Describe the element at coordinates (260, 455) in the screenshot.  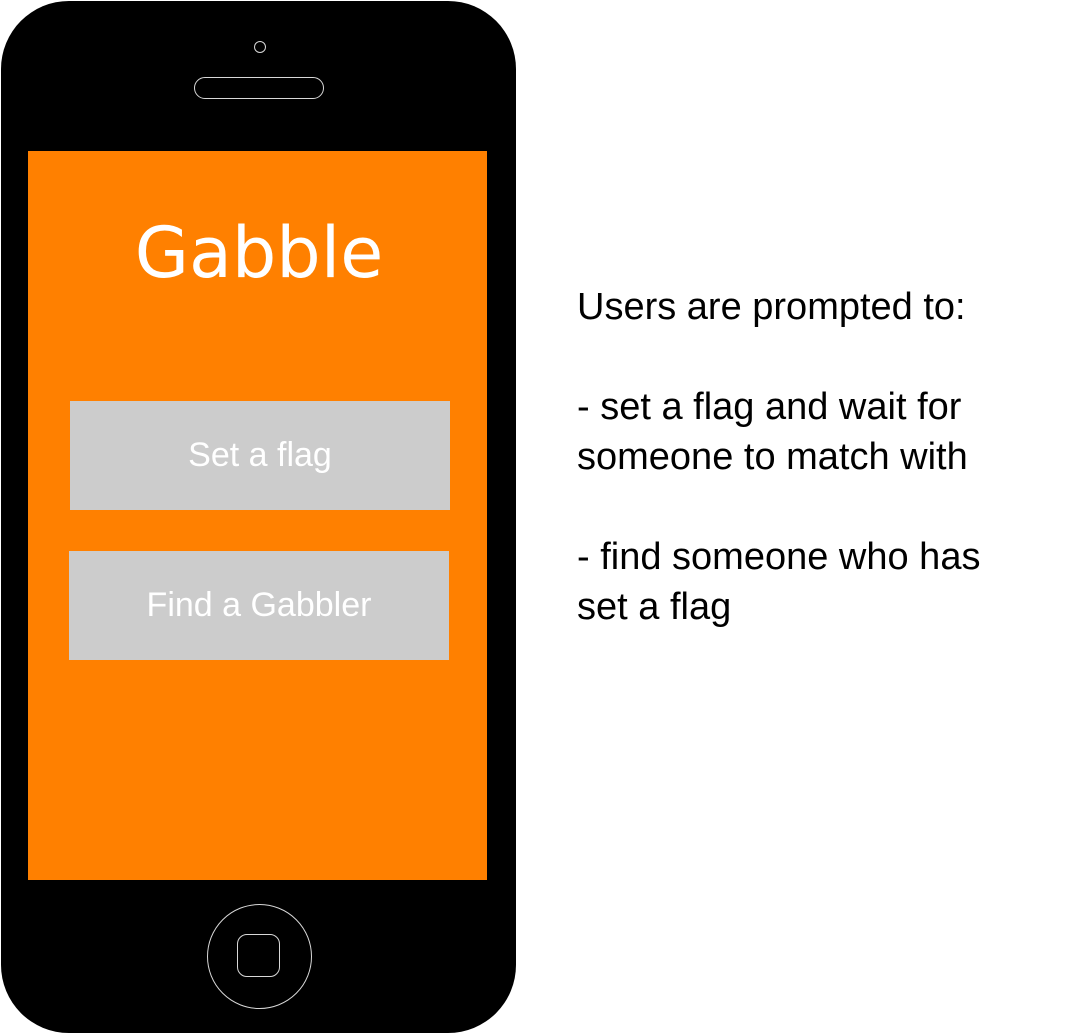
I see `set-flag-button: Set a flag` at that location.